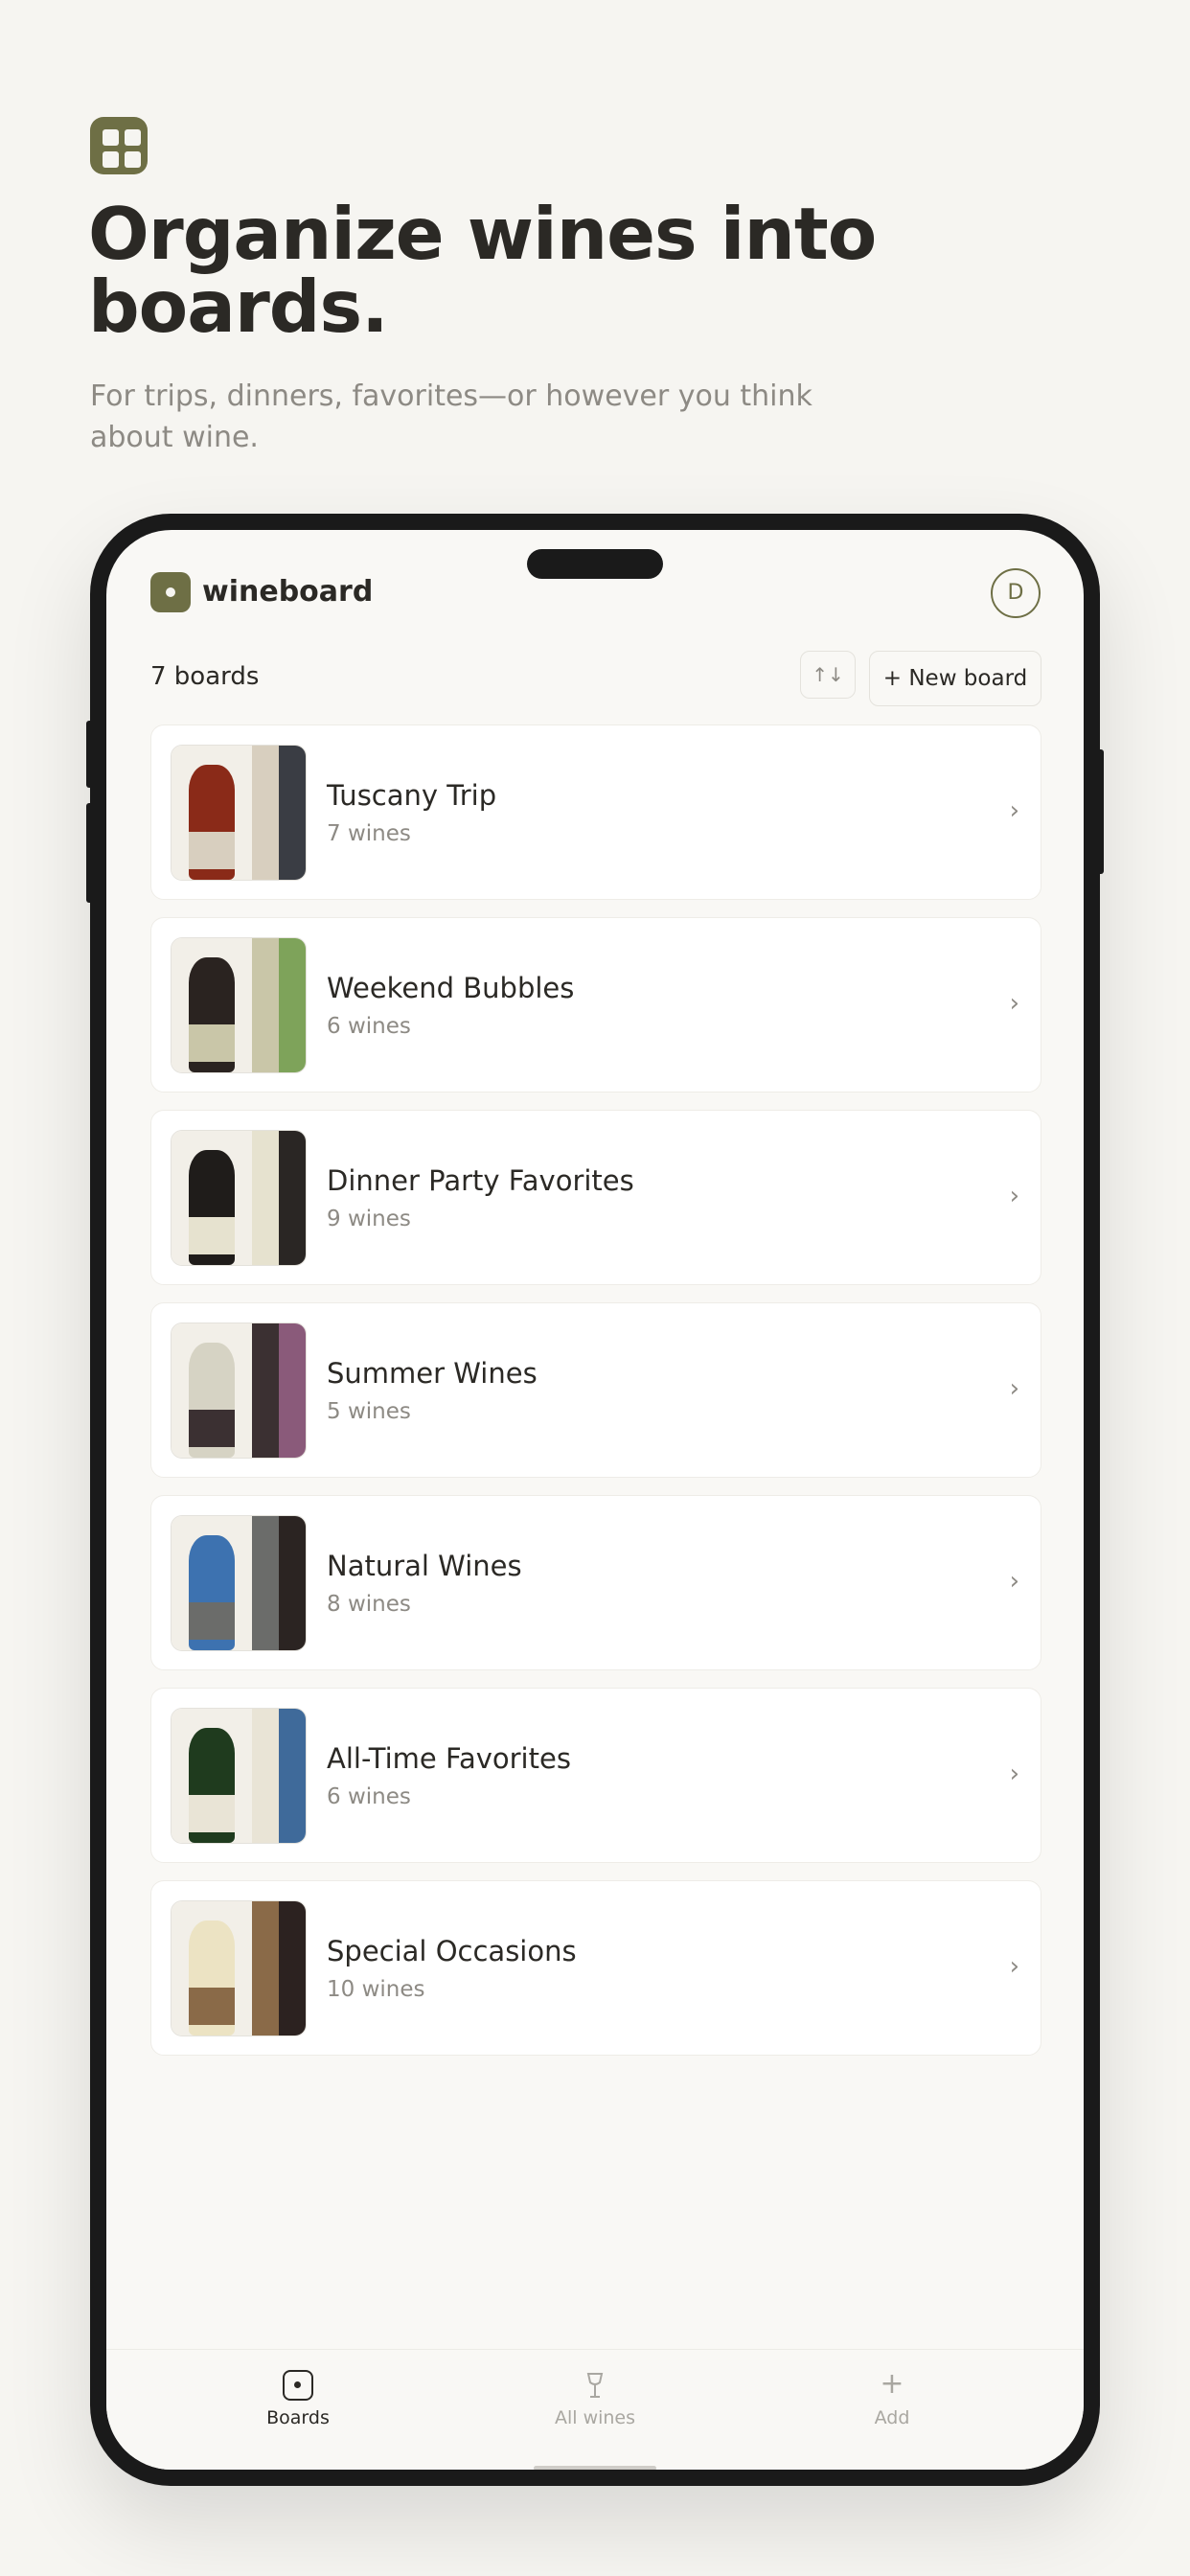 The width and height of the screenshot is (1190, 2576). I want to click on board-wine-count: 7 wines, so click(369, 833).